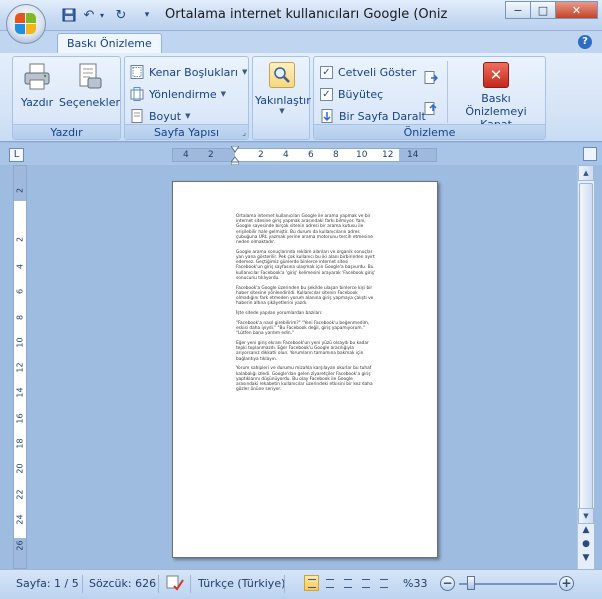  What do you see at coordinates (585, 42) in the screenshot?
I see `help-icon: ?` at bounding box center [585, 42].